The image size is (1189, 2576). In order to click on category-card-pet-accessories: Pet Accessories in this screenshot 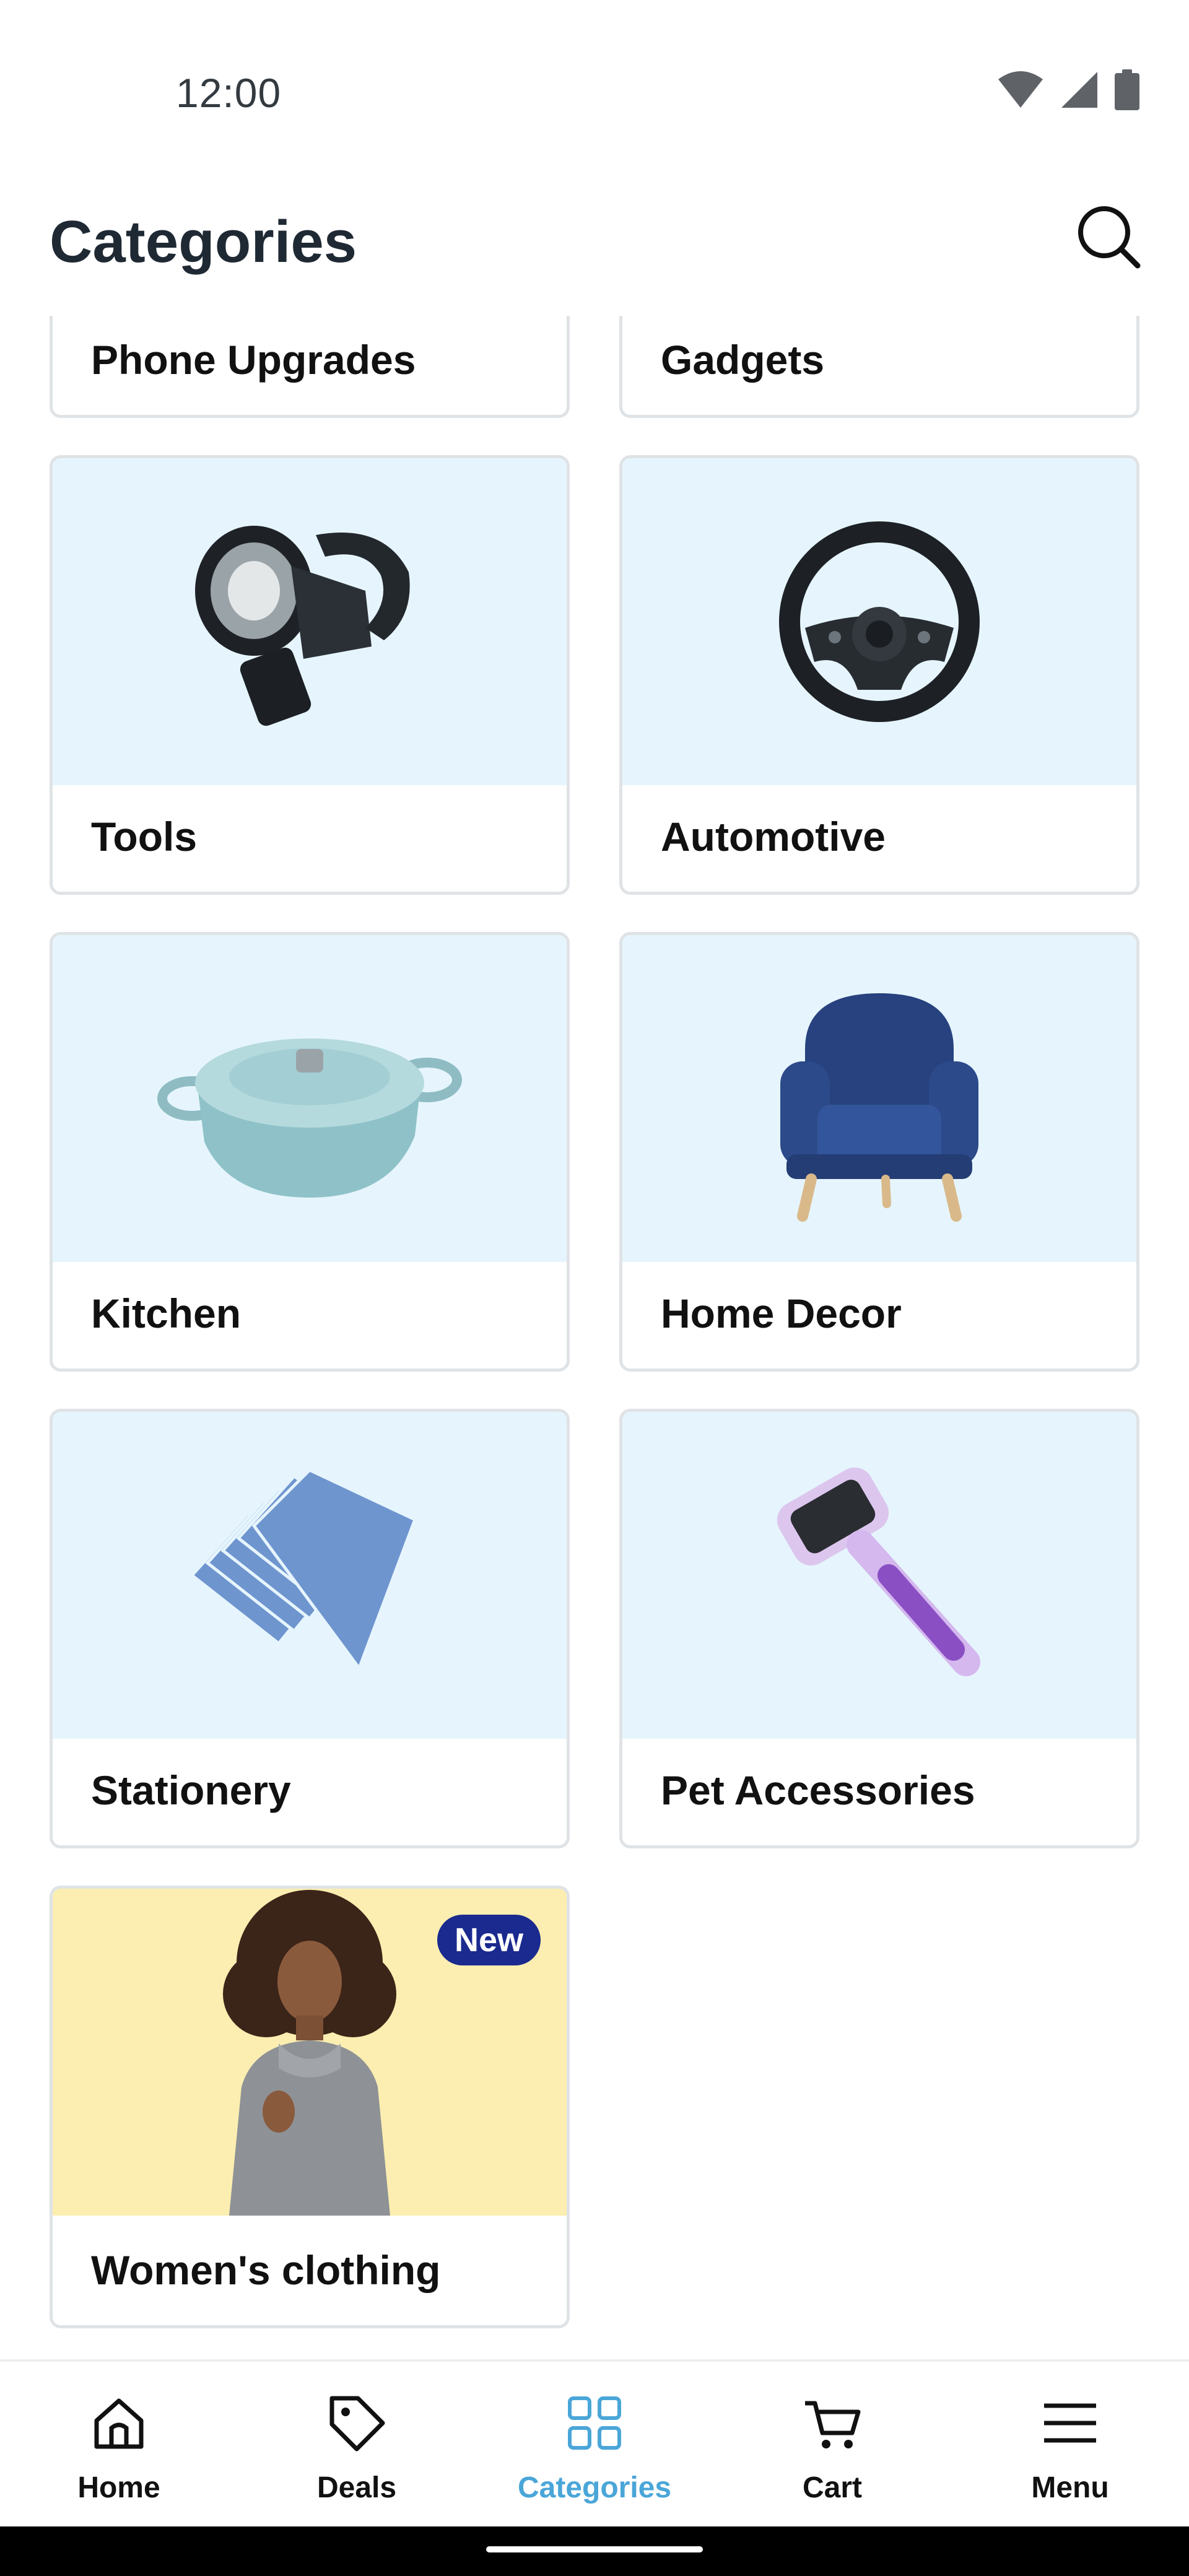, I will do `click(879, 1628)`.